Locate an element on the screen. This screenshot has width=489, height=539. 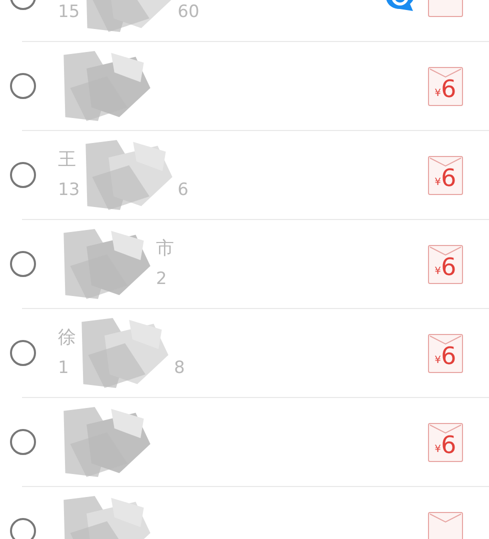
contact-name: 徐 is located at coordinates (67, 338).